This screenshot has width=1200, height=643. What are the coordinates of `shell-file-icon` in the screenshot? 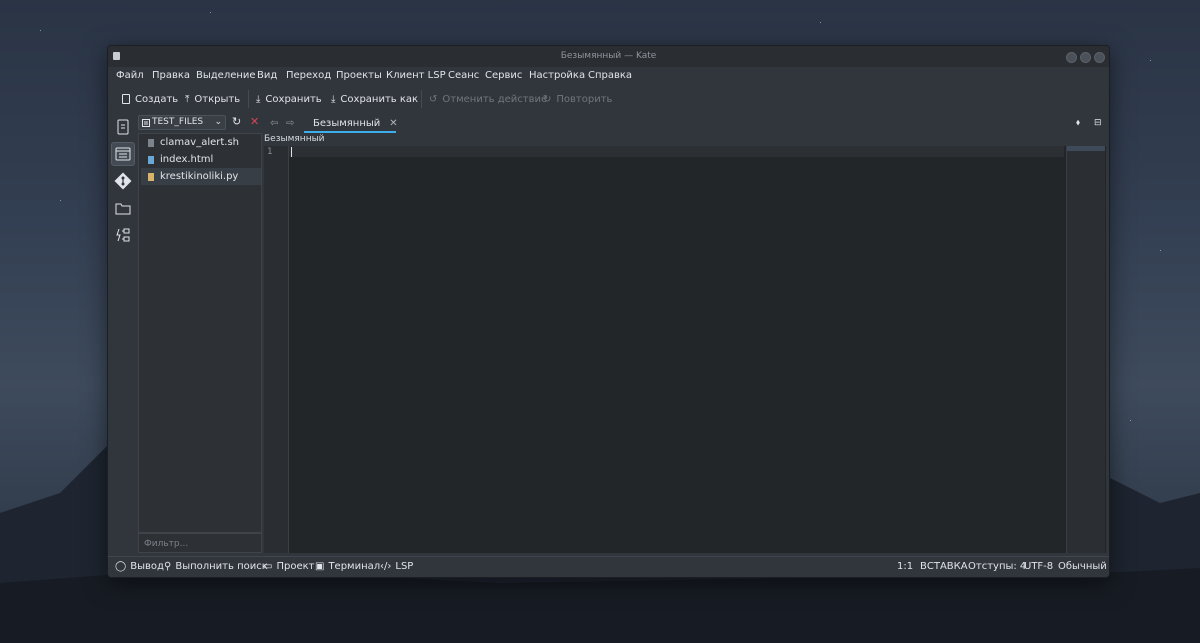 It's located at (151, 142).